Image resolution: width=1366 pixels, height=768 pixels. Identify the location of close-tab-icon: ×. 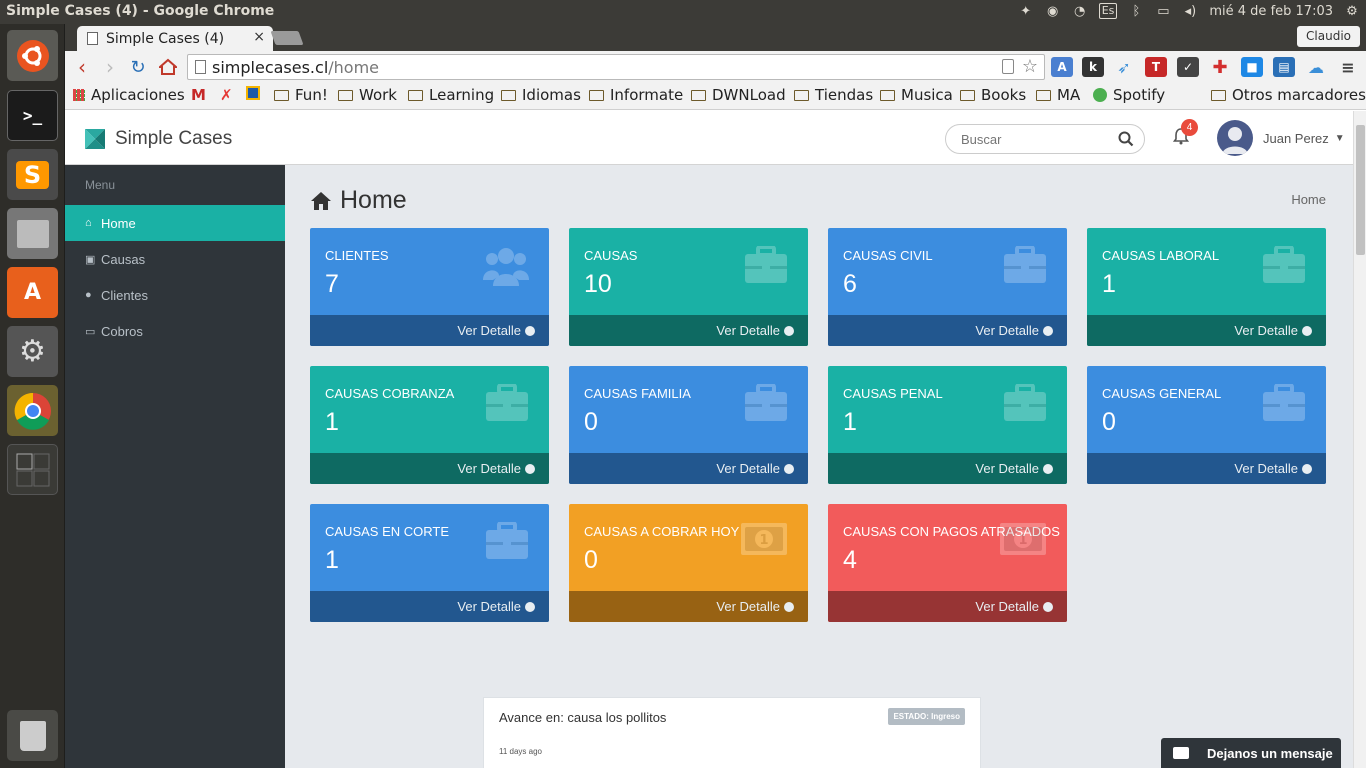
(259, 37).